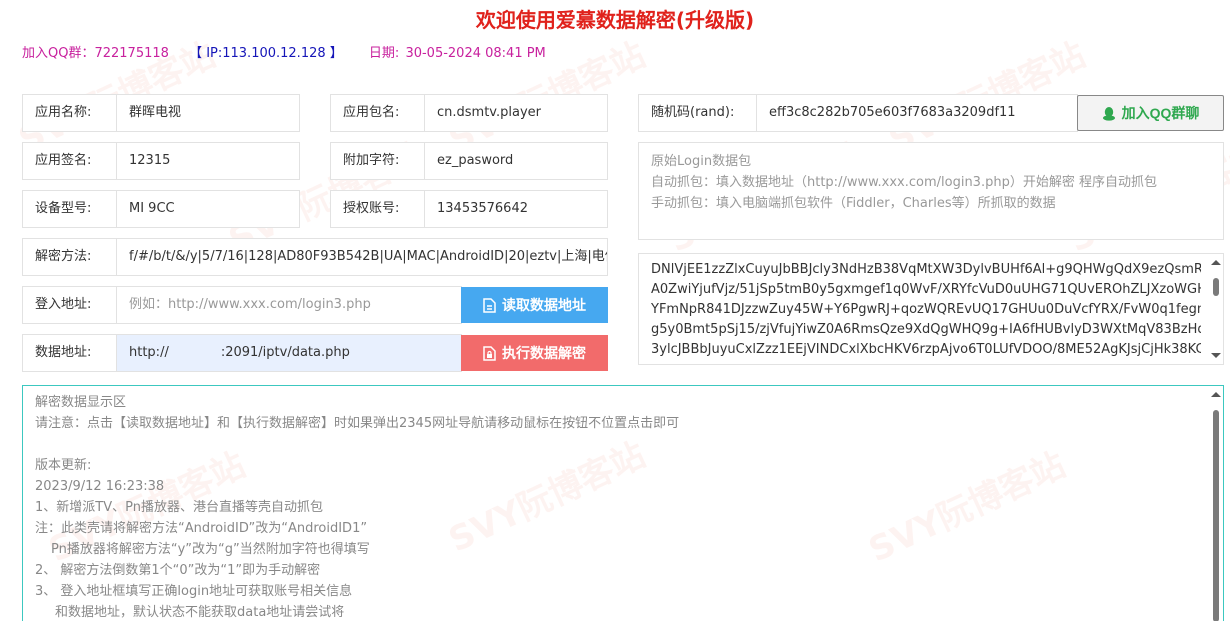  I want to click on display-scrollbar, so click(1216, 505).